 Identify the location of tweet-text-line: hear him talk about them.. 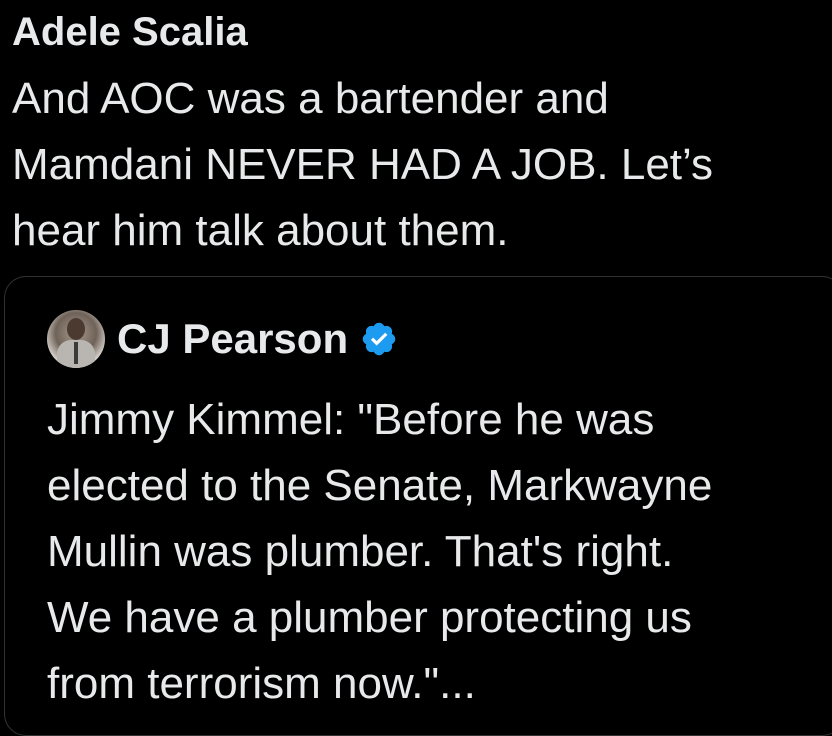
(260, 230).